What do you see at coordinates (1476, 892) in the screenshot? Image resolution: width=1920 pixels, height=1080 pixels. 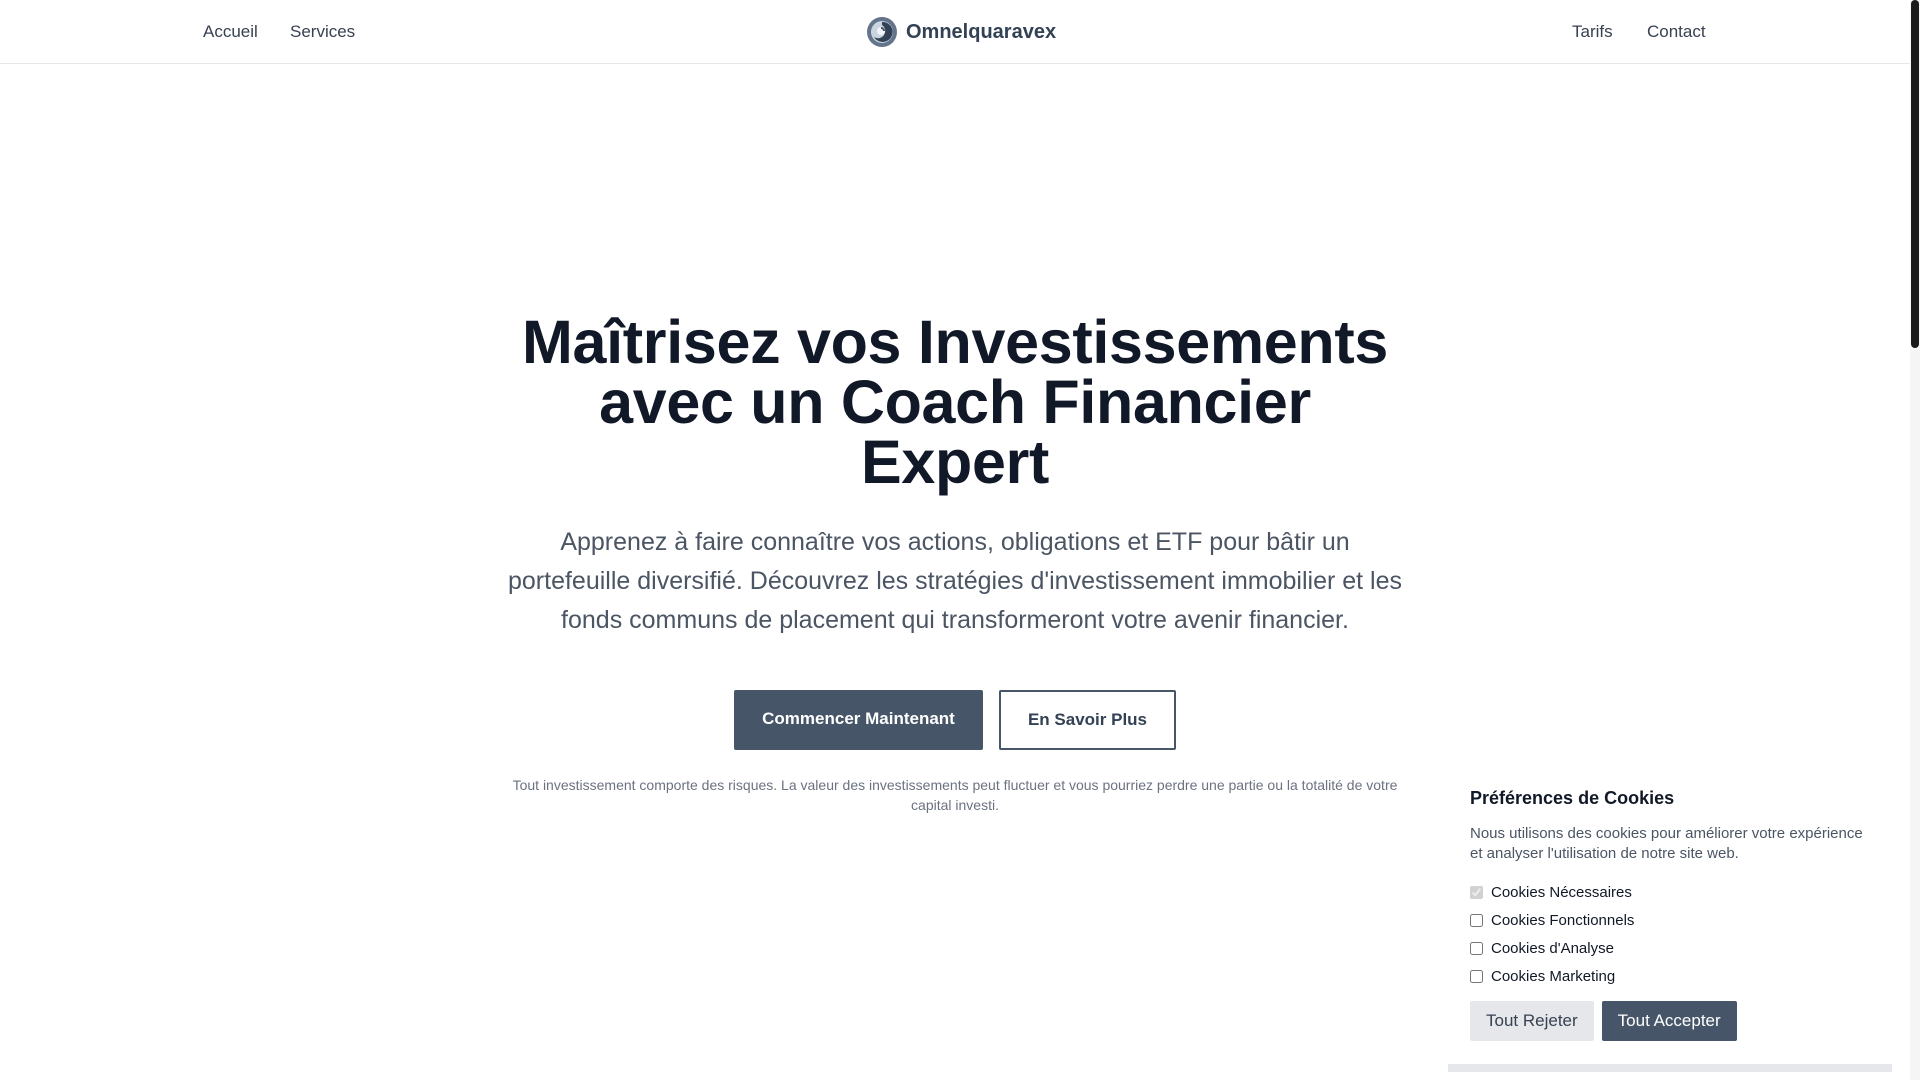 I see `cookie-necessary-checkbox` at bounding box center [1476, 892].